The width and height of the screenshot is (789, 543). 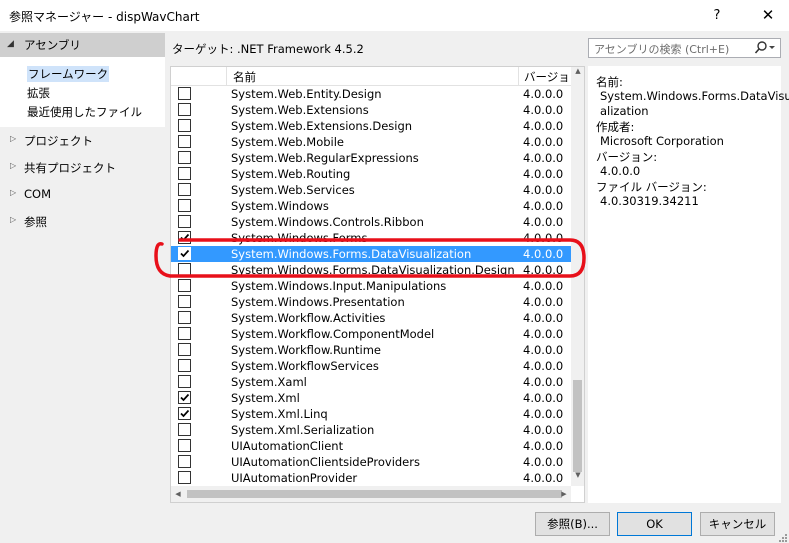 What do you see at coordinates (82, 45) in the screenshot?
I see `nav-item-assemblies: ◢ アセンブリ` at bounding box center [82, 45].